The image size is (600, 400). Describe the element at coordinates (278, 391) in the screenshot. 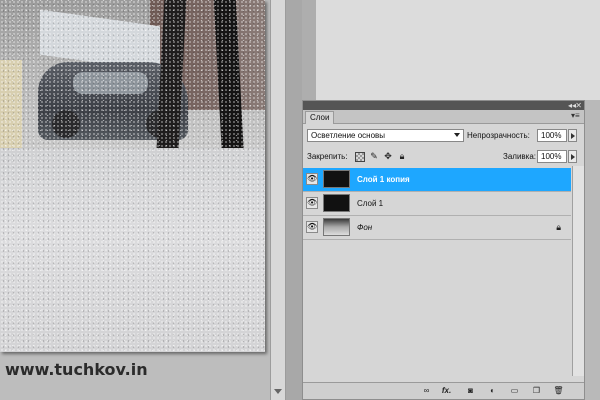

I see `scroll-down-arrow-icon` at that location.